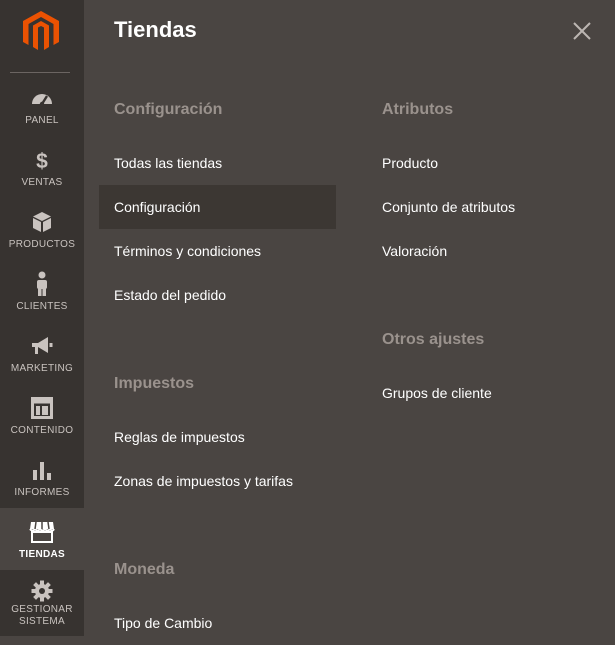 This screenshot has height=645, width=615. What do you see at coordinates (42, 554) in the screenshot?
I see `sidebar-item-label: TIENDAS` at bounding box center [42, 554].